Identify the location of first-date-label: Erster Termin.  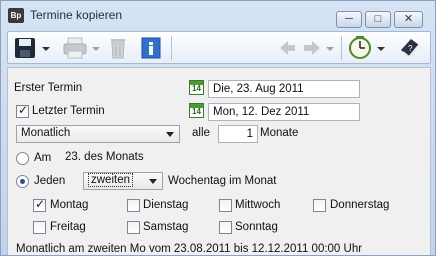
(48, 88).